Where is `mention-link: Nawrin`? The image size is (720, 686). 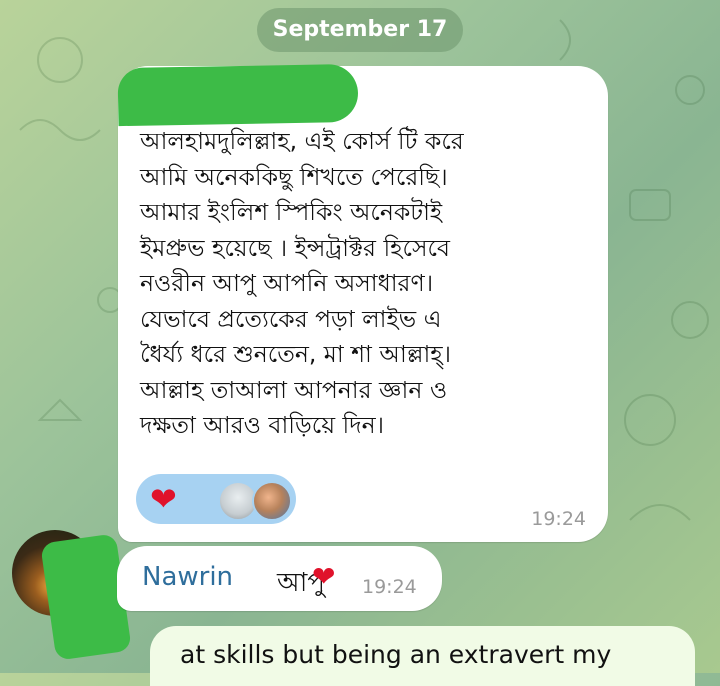
mention-link: Nawrin is located at coordinates (187, 577).